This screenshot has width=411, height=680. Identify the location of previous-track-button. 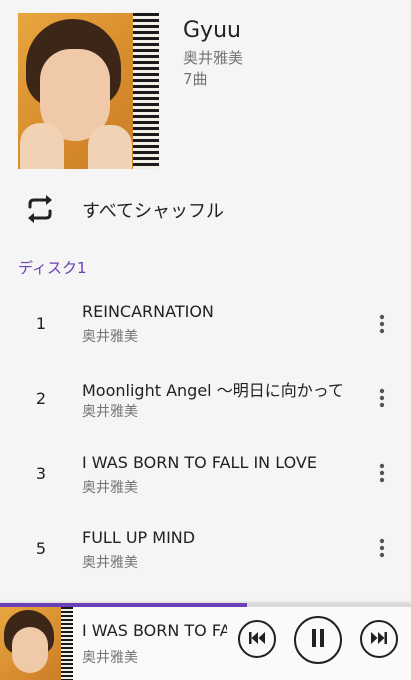
(257, 639).